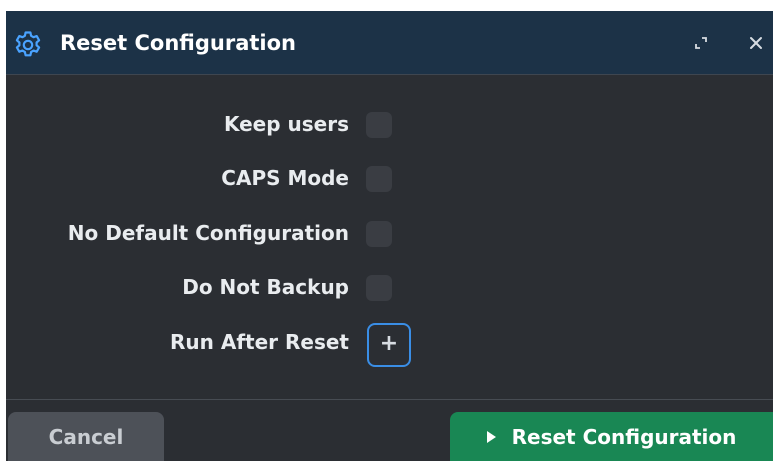 This screenshot has width=773, height=461. What do you see at coordinates (624, 437) in the screenshot?
I see `reset-button-label: Reset Configuration` at bounding box center [624, 437].